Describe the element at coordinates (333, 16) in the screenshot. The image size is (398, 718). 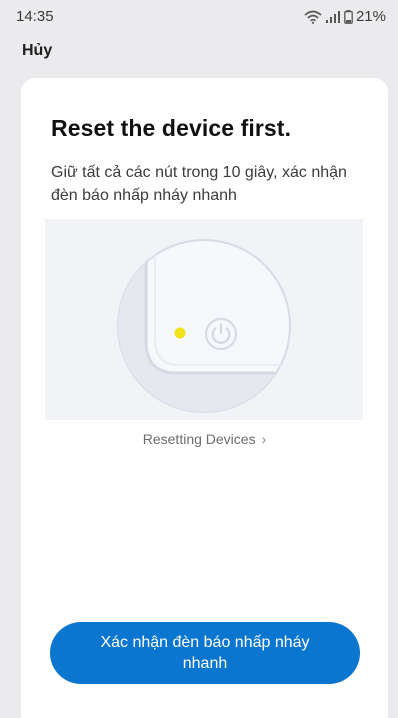
I see `signal-icon` at that location.